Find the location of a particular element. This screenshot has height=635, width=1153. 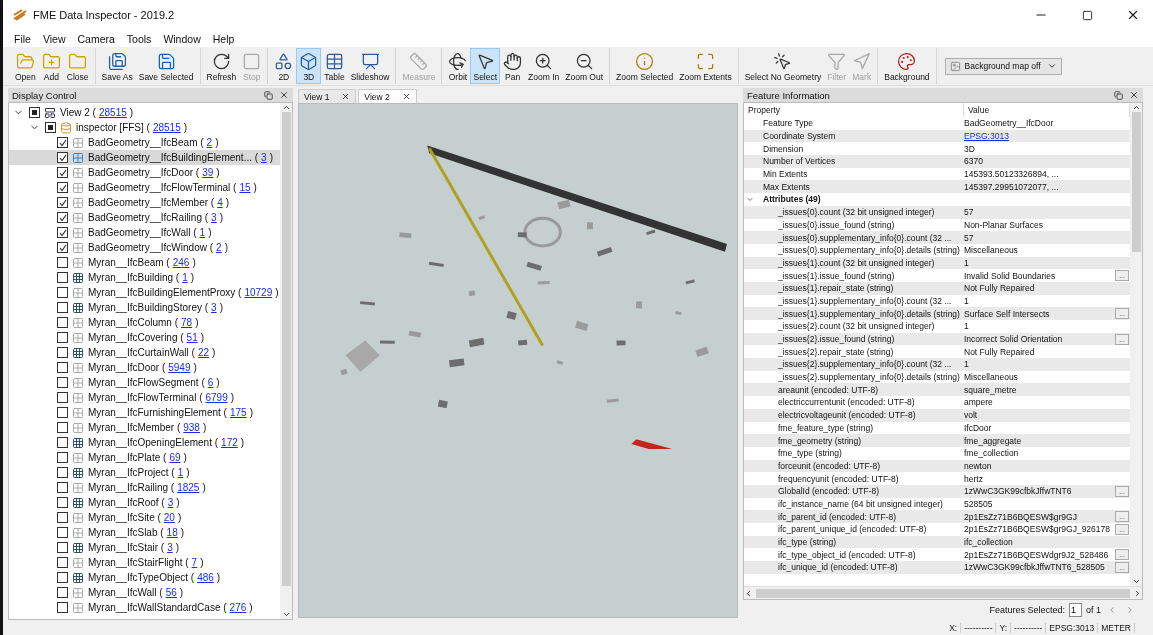

value-link: EPSG:3013 is located at coordinates (986, 136).